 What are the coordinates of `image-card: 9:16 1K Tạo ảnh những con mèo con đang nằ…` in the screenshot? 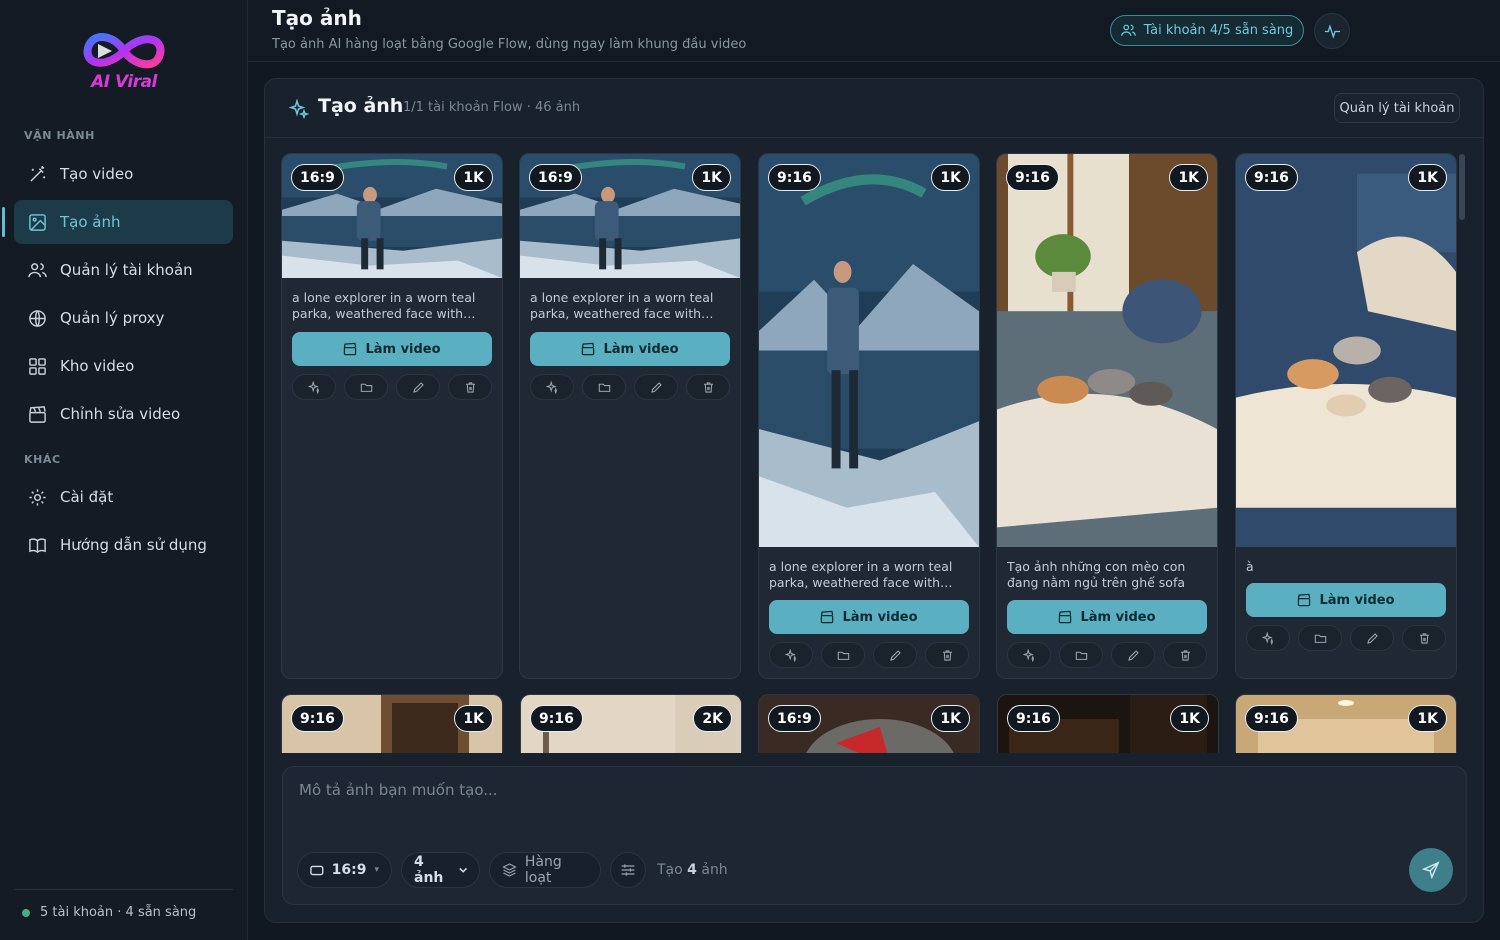 It's located at (1107, 416).